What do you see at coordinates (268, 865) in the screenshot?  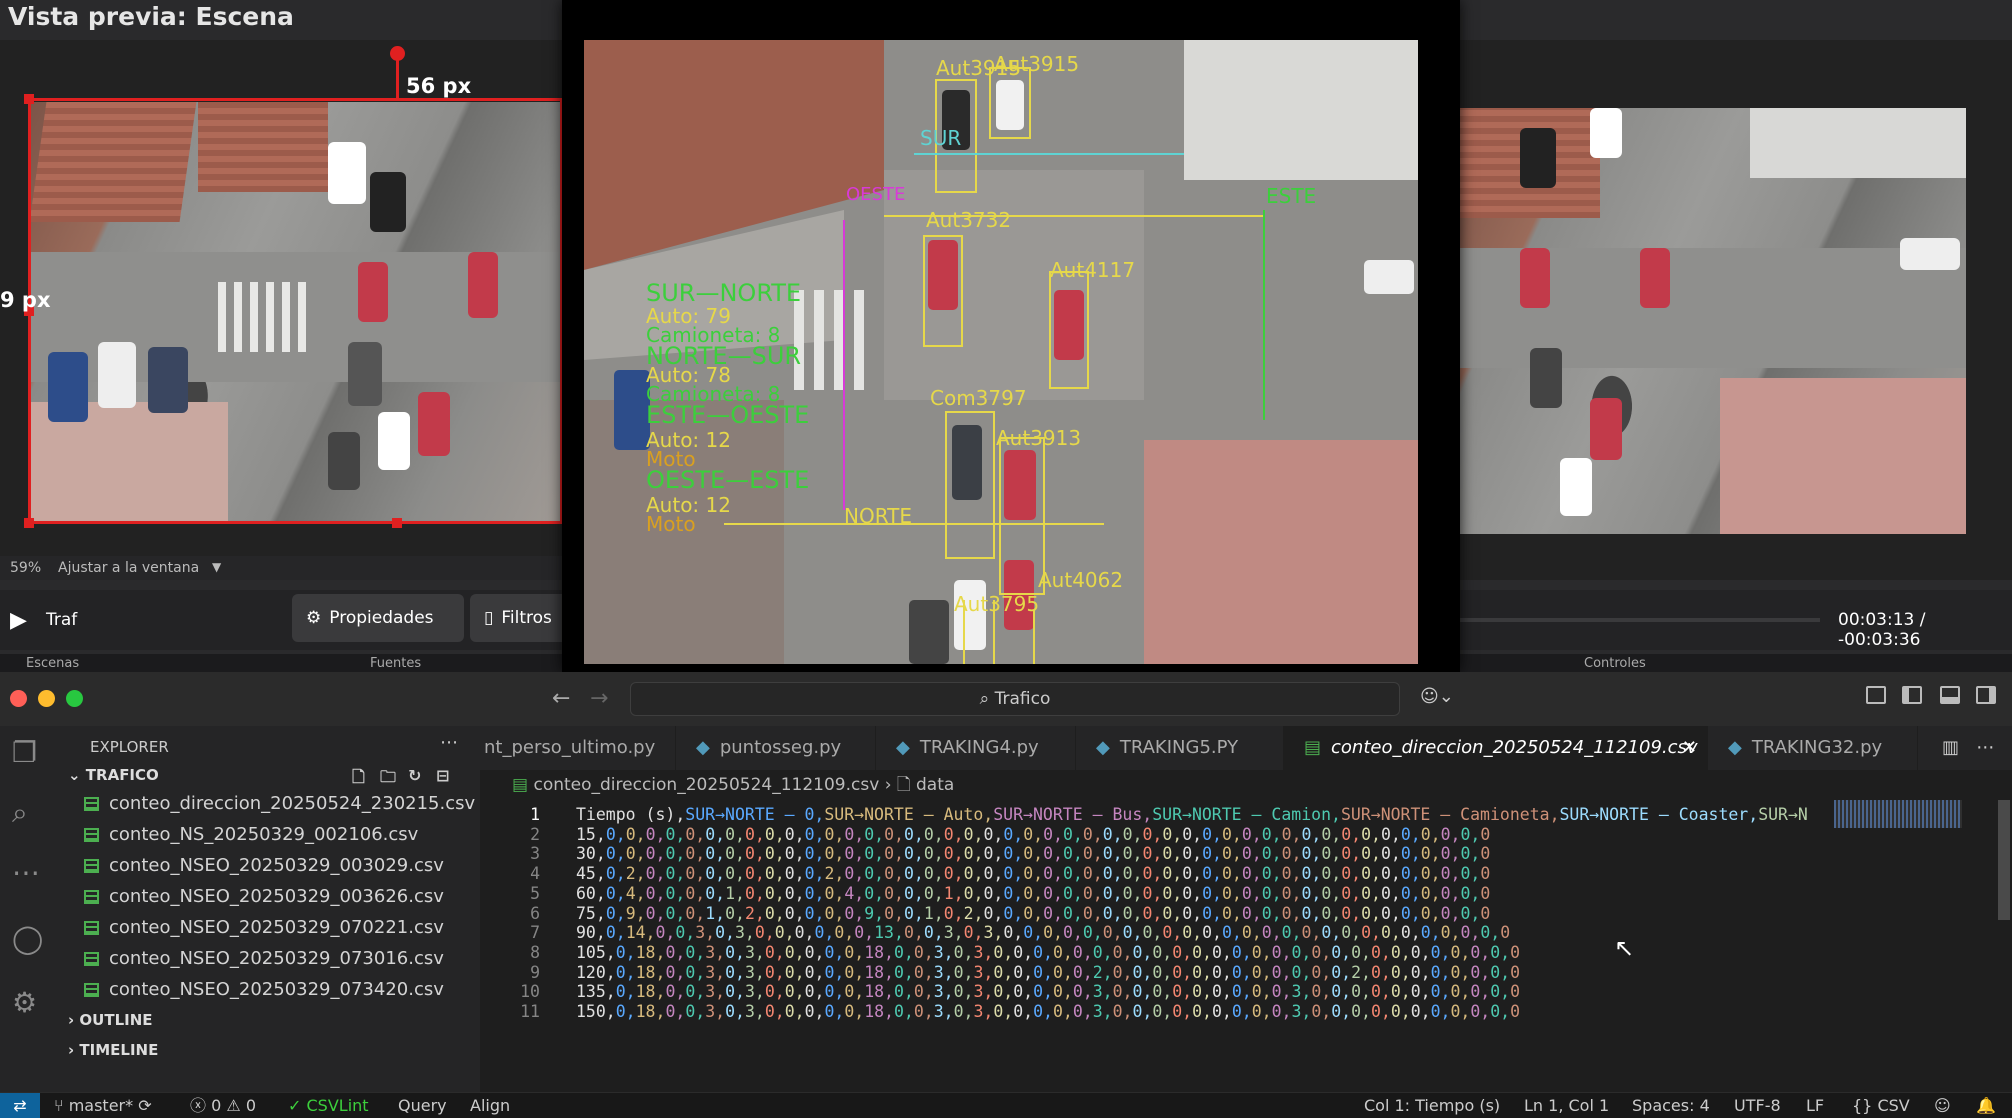 I see `file-item: conteo_NSEO_20250329_003029.csv` at bounding box center [268, 865].